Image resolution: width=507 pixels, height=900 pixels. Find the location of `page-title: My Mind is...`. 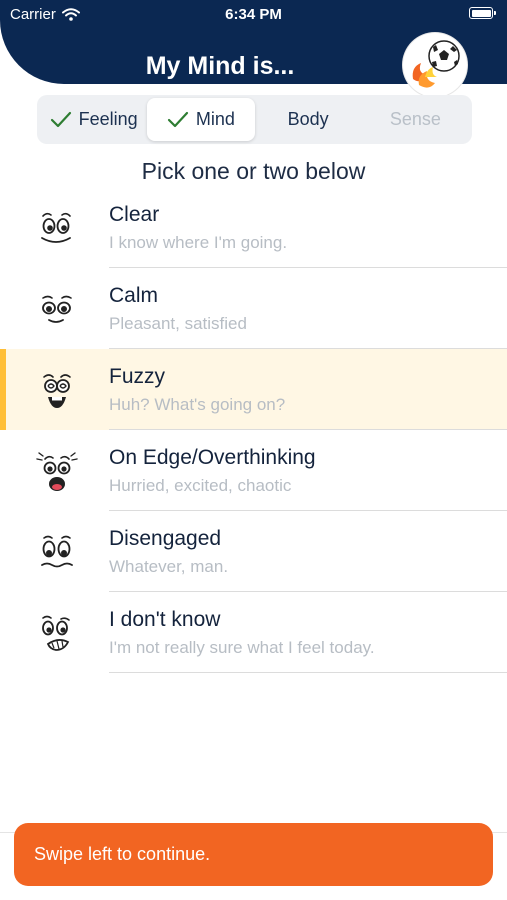

page-title: My Mind is... is located at coordinates (220, 66).